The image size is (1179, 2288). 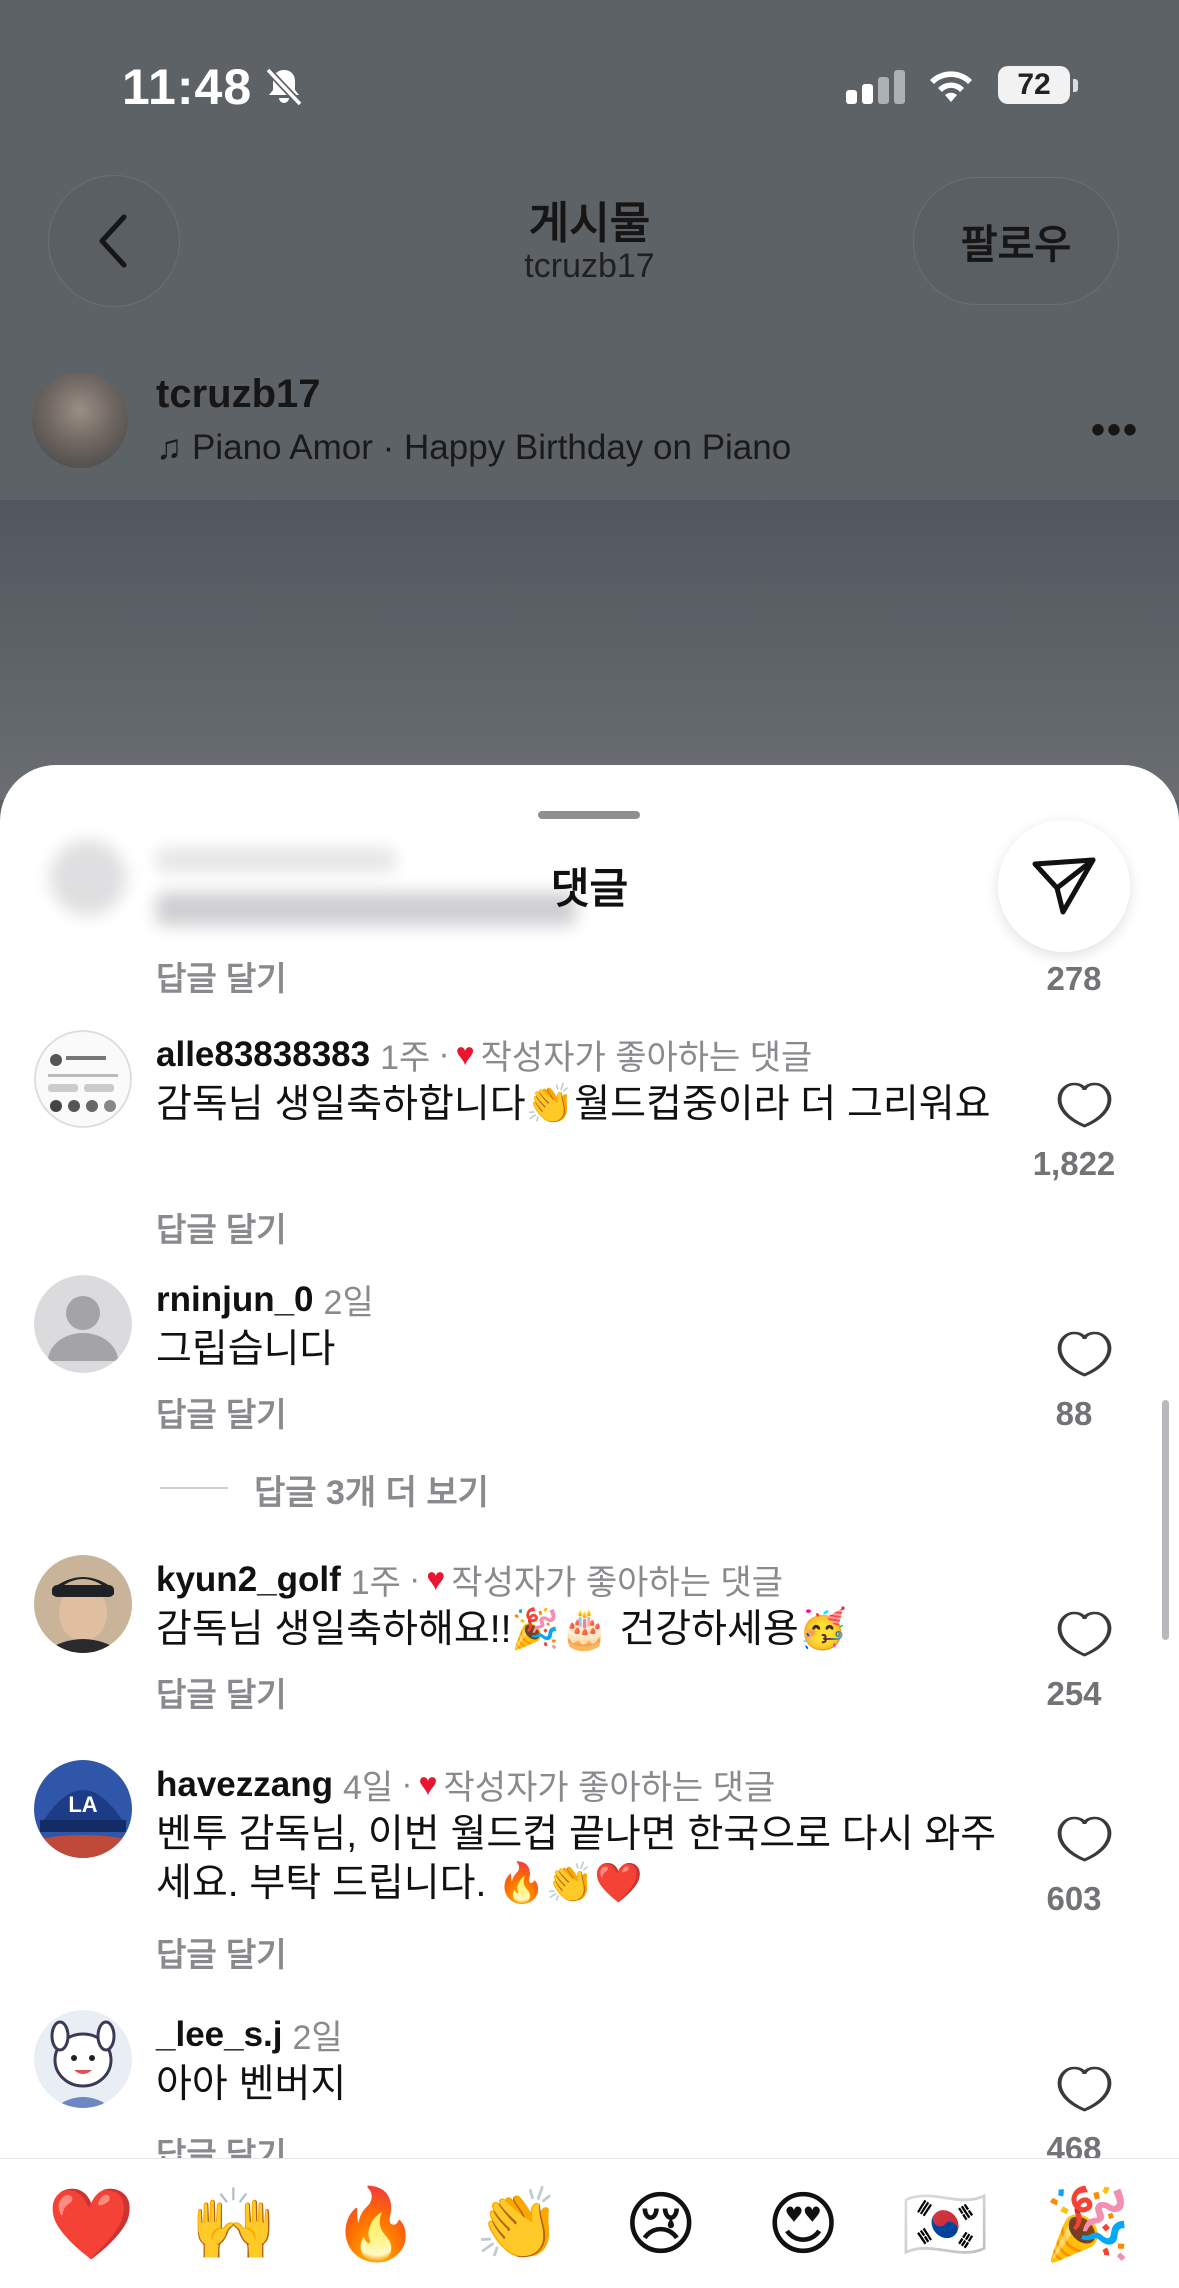 I want to click on comment-username: kyun2_golf, so click(x=248, y=1580).